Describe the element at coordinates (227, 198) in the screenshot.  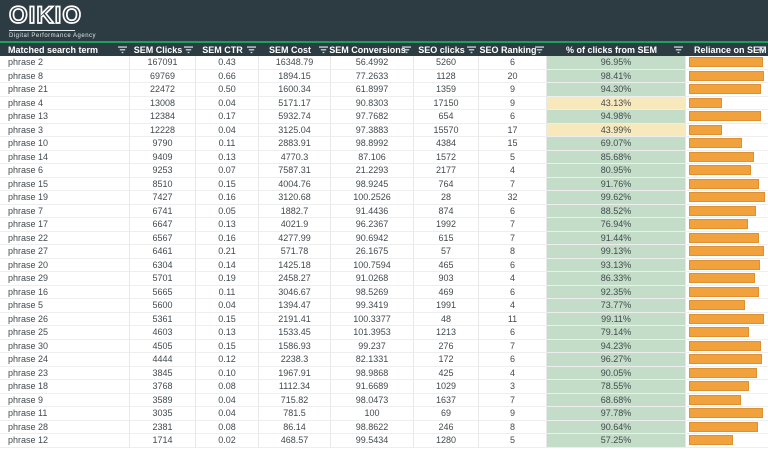
I see `cell-sem_ctr: 0.16` at that location.